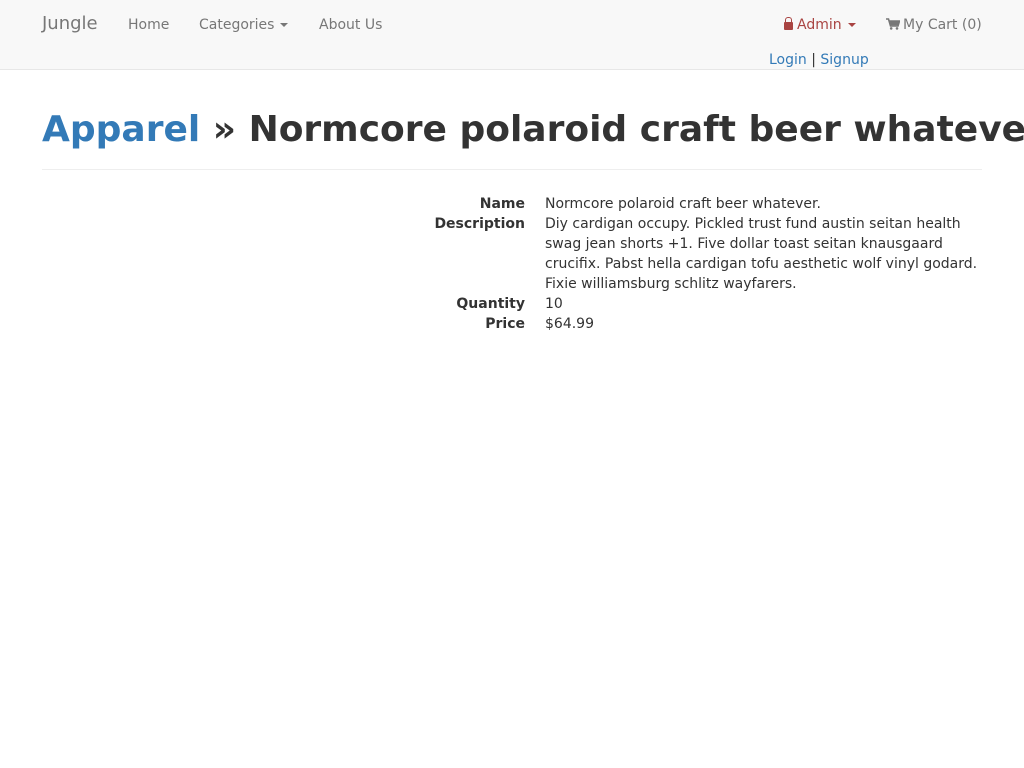 Image resolution: width=1024 pixels, height=768 pixels. Describe the element at coordinates (505, 324) in the screenshot. I see `price-label: Price` at that location.